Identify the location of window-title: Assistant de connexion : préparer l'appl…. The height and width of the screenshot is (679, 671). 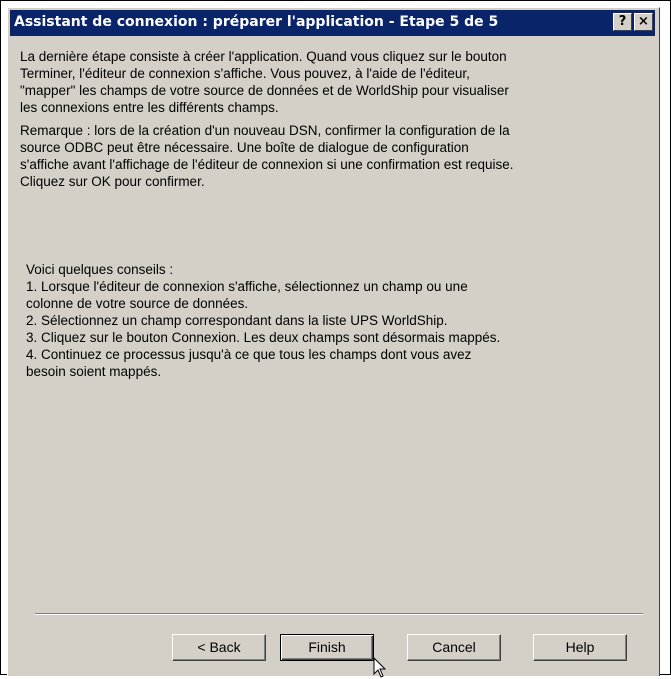
(256, 22).